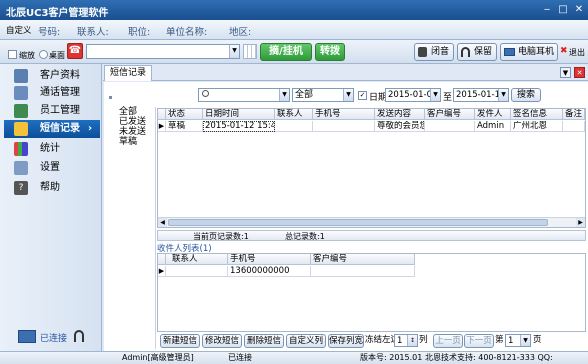  I want to click on column-header: 日期时间, so click(239, 114).